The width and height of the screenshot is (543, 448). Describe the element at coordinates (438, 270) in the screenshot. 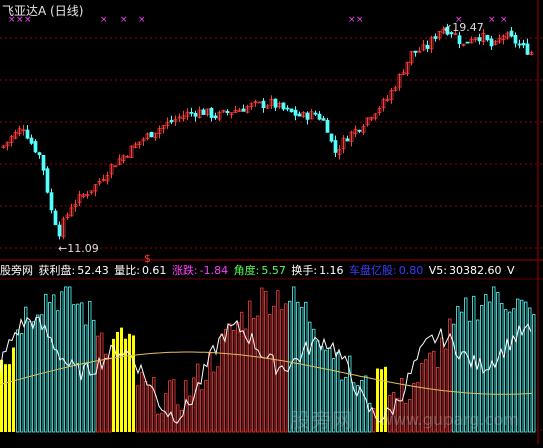

I see `v5-label: V5:` at that location.